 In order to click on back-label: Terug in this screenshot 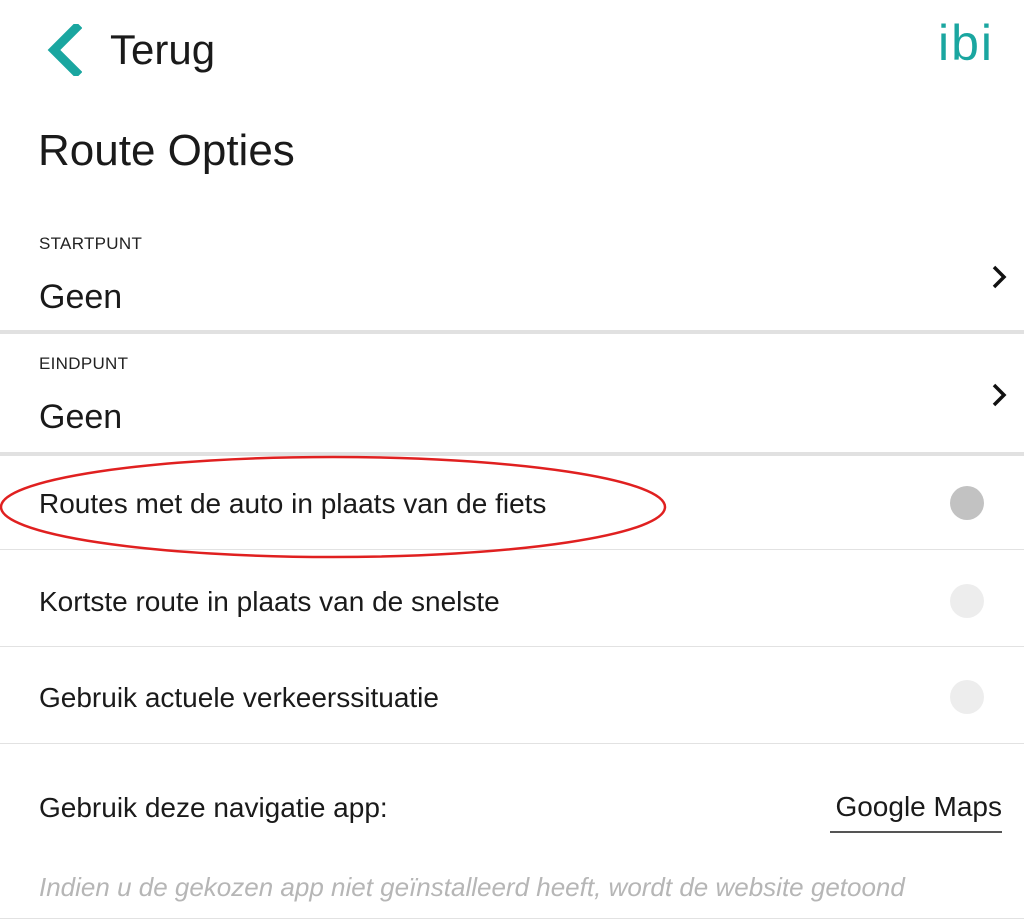, I will do `click(163, 49)`.